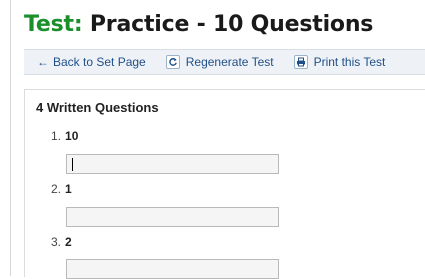 The height and width of the screenshot is (279, 425). I want to click on print-test-label: Print this Test, so click(349, 62).